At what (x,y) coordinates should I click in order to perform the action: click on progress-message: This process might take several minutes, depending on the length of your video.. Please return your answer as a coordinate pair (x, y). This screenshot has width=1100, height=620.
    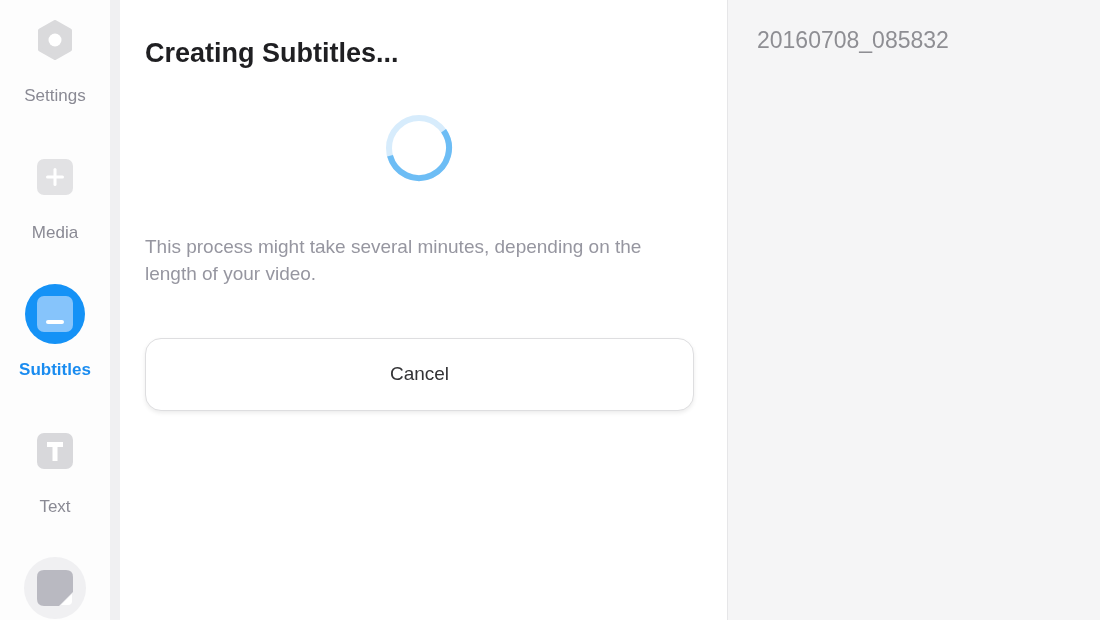
    Looking at the image, I should click on (394, 260).